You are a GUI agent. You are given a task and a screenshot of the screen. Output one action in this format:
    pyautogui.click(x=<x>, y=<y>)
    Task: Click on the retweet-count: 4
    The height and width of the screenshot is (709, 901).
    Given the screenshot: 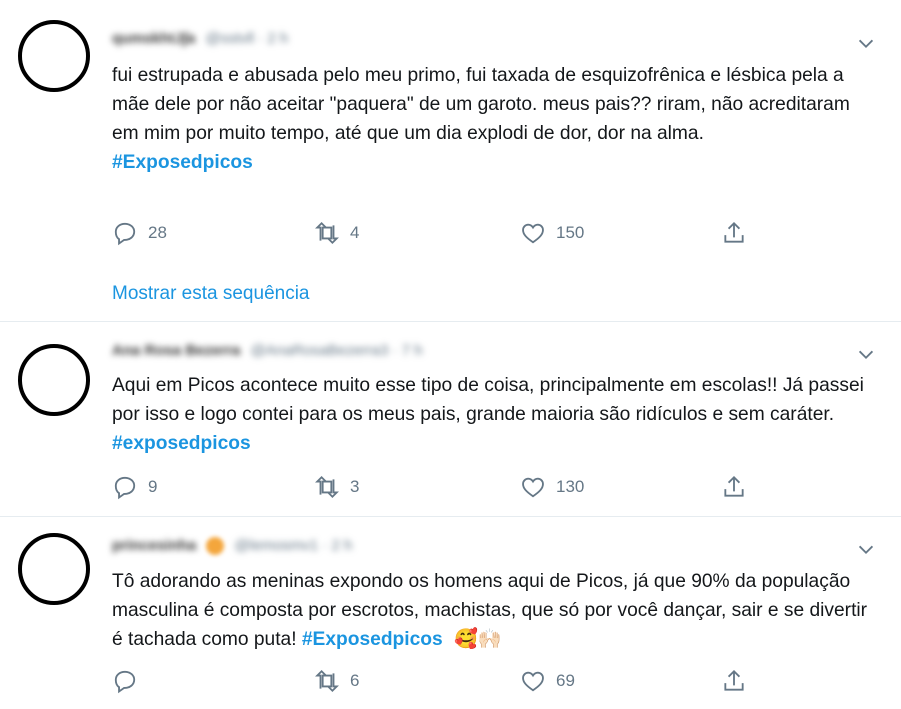 What is the action you would take?
    pyautogui.click(x=355, y=232)
    